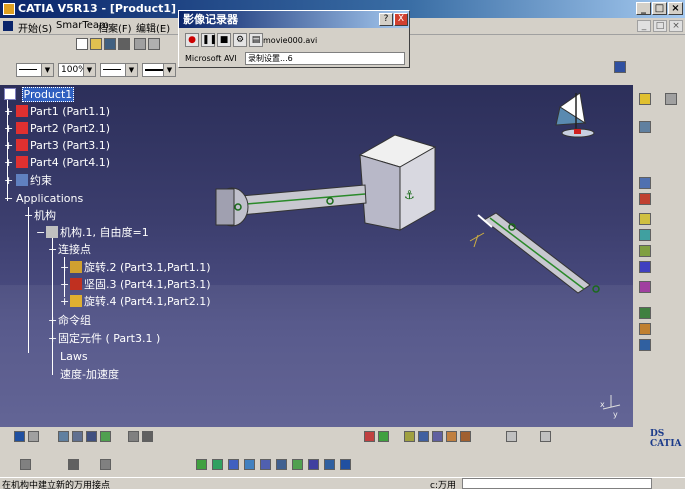 This screenshot has width=685, height=489. Describe the element at coordinates (290, 40) in the screenshot. I see `filename-field: movie000.avi` at that location.